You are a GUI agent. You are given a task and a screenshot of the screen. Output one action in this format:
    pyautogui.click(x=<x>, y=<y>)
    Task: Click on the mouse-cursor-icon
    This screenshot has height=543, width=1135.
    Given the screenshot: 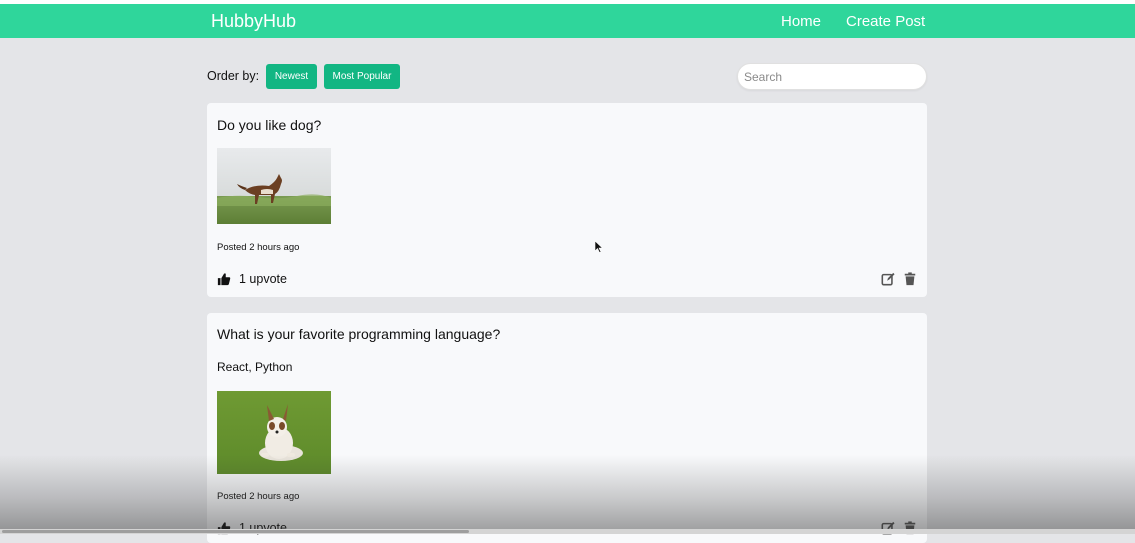 What is the action you would take?
    pyautogui.click(x=599, y=247)
    